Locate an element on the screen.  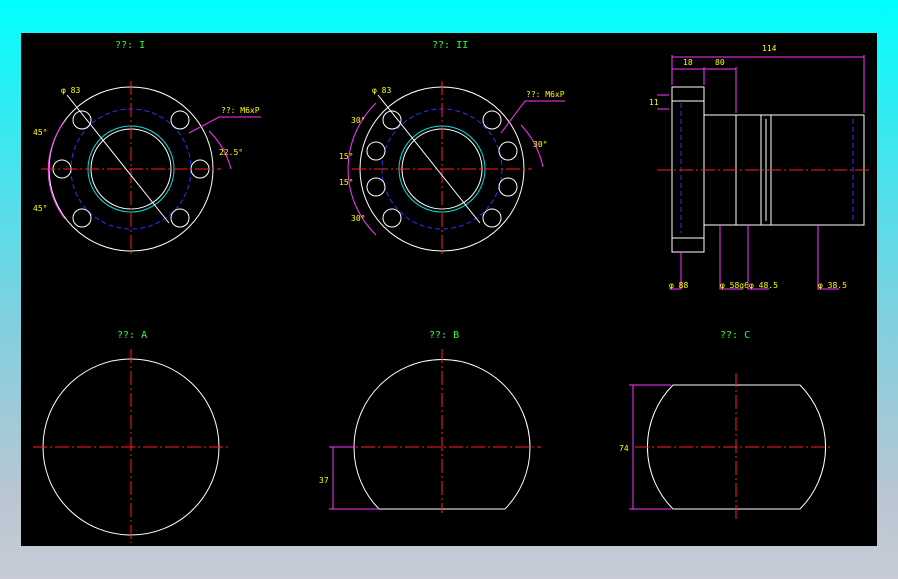
view-b-flat: ??: B 37 is located at coordinates (430, 421).